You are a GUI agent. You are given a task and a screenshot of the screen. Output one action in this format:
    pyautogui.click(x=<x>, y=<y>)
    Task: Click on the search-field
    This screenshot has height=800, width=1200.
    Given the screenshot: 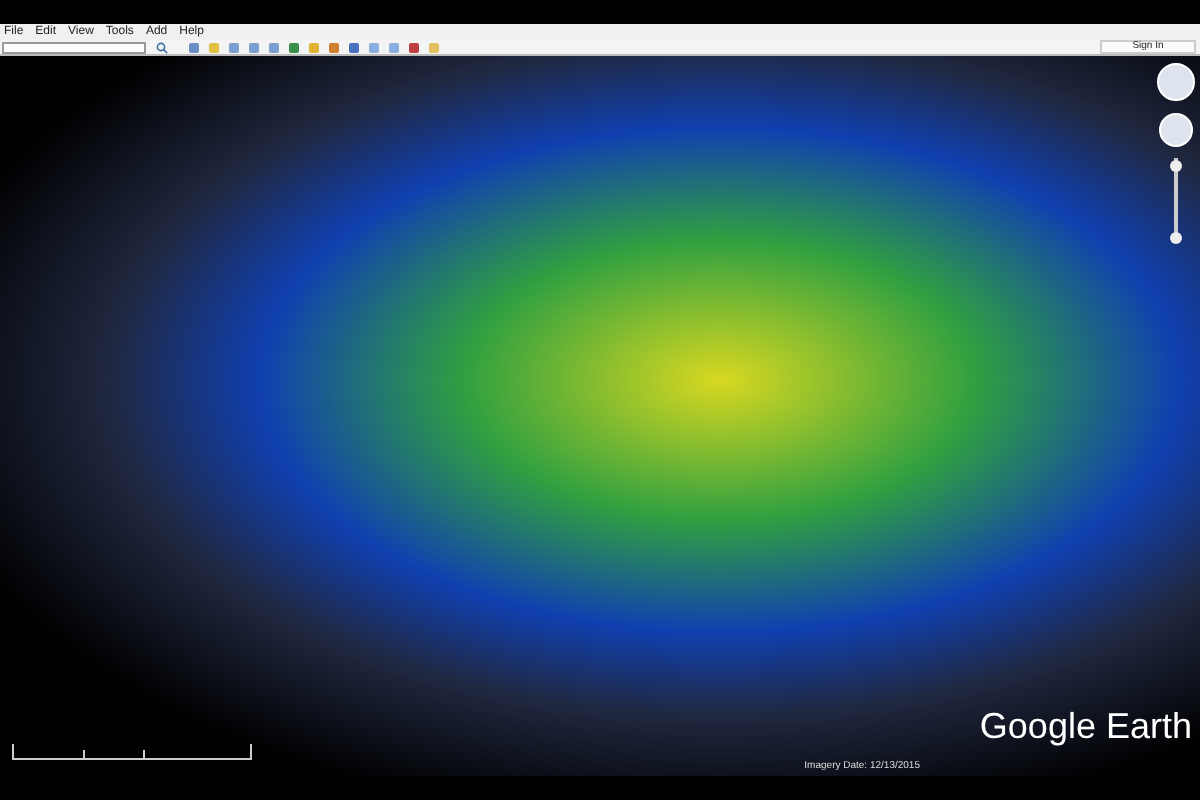 What is the action you would take?
    pyautogui.click(x=74, y=47)
    